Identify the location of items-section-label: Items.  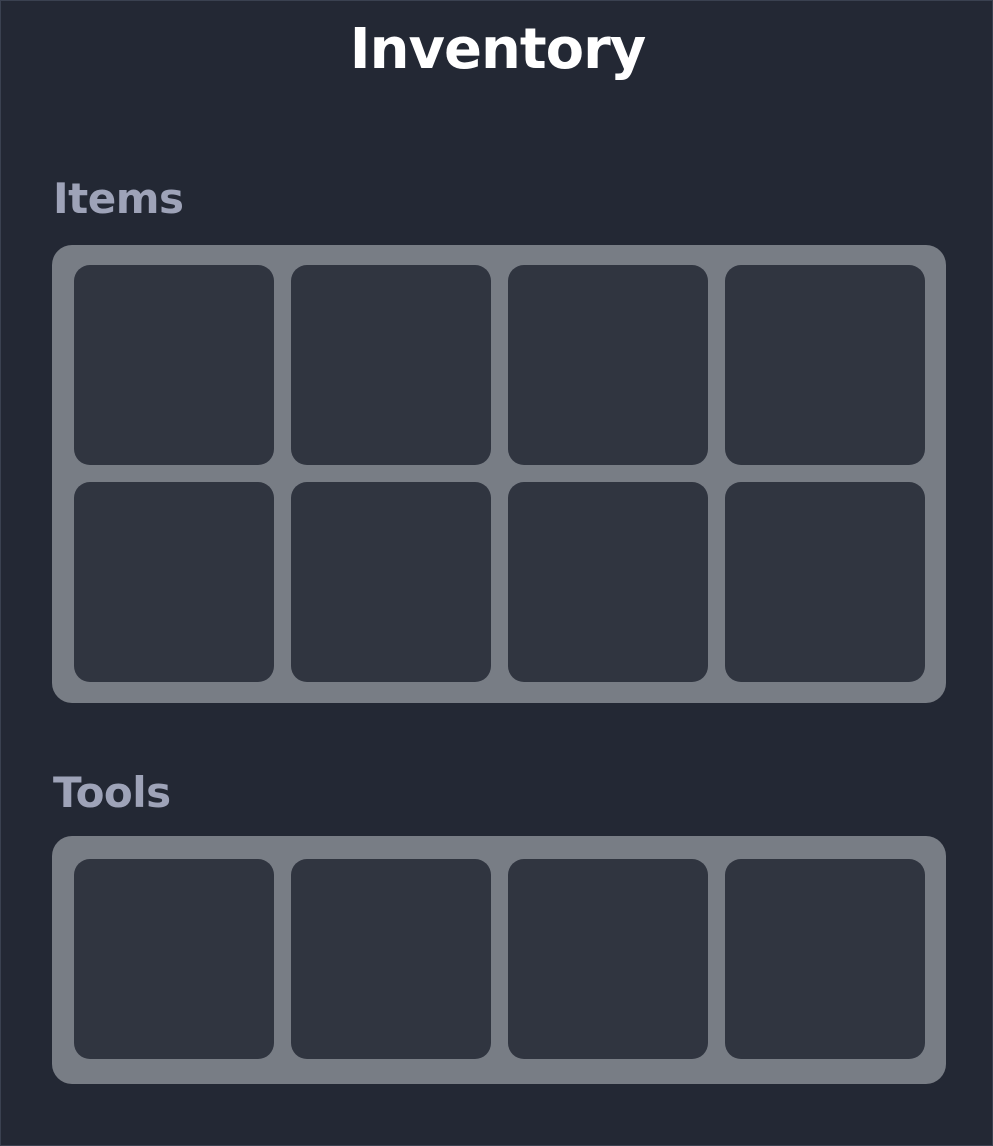
(118, 198).